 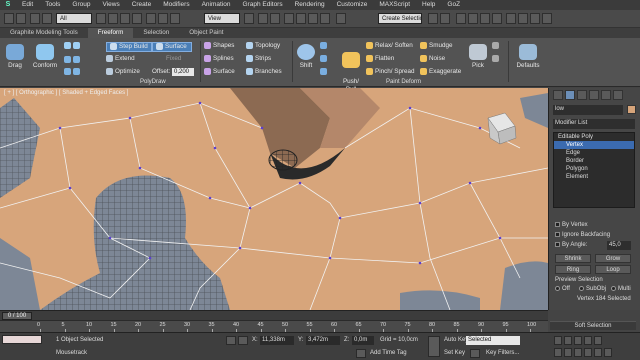 What do you see at coordinates (15, 57) in the screenshot?
I see `drag-button: Drag` at bounding box center [15, 57].